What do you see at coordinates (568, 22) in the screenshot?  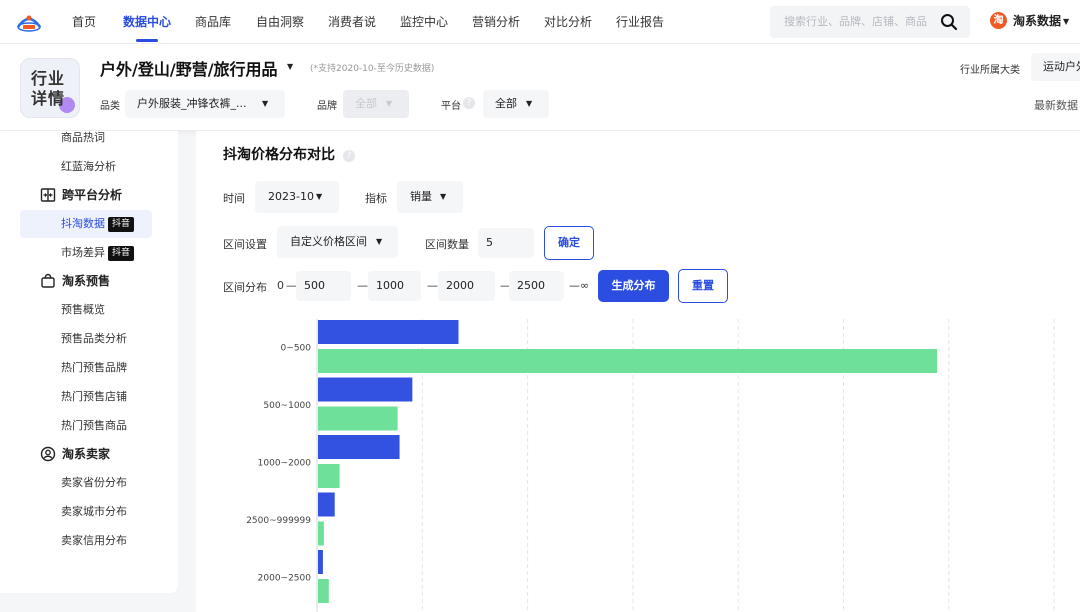 I see `nav-item-7: 对比分析` at bounding box center [568, 22].